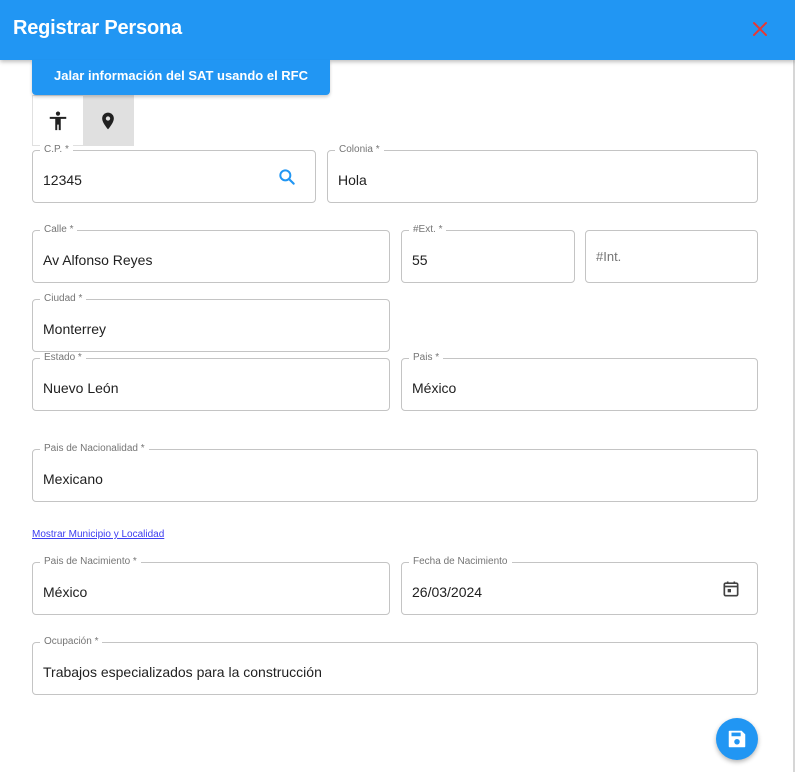  I want to click on cp-value: 12345, so click(62, 180).